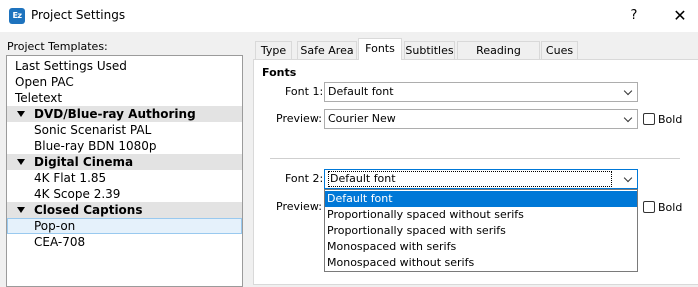 This screenshot has height=287, width=698. I want to click on project-templates-label: Project Templates:, so click(57, 46).